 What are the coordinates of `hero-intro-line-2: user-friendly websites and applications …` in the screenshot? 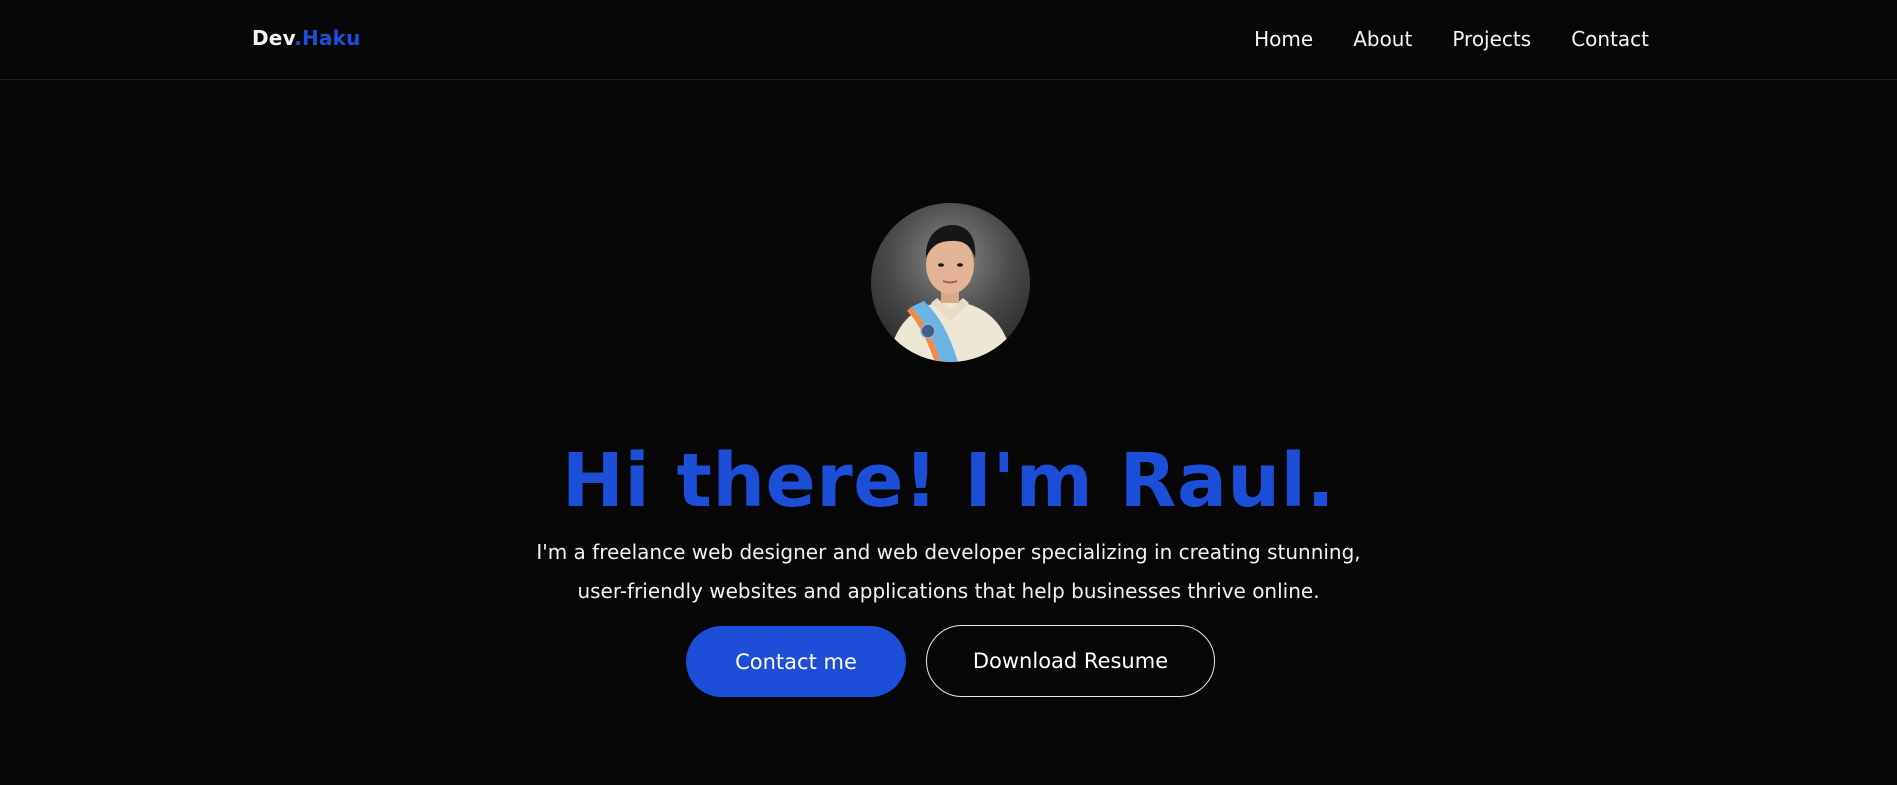 It's located at (948, 591).